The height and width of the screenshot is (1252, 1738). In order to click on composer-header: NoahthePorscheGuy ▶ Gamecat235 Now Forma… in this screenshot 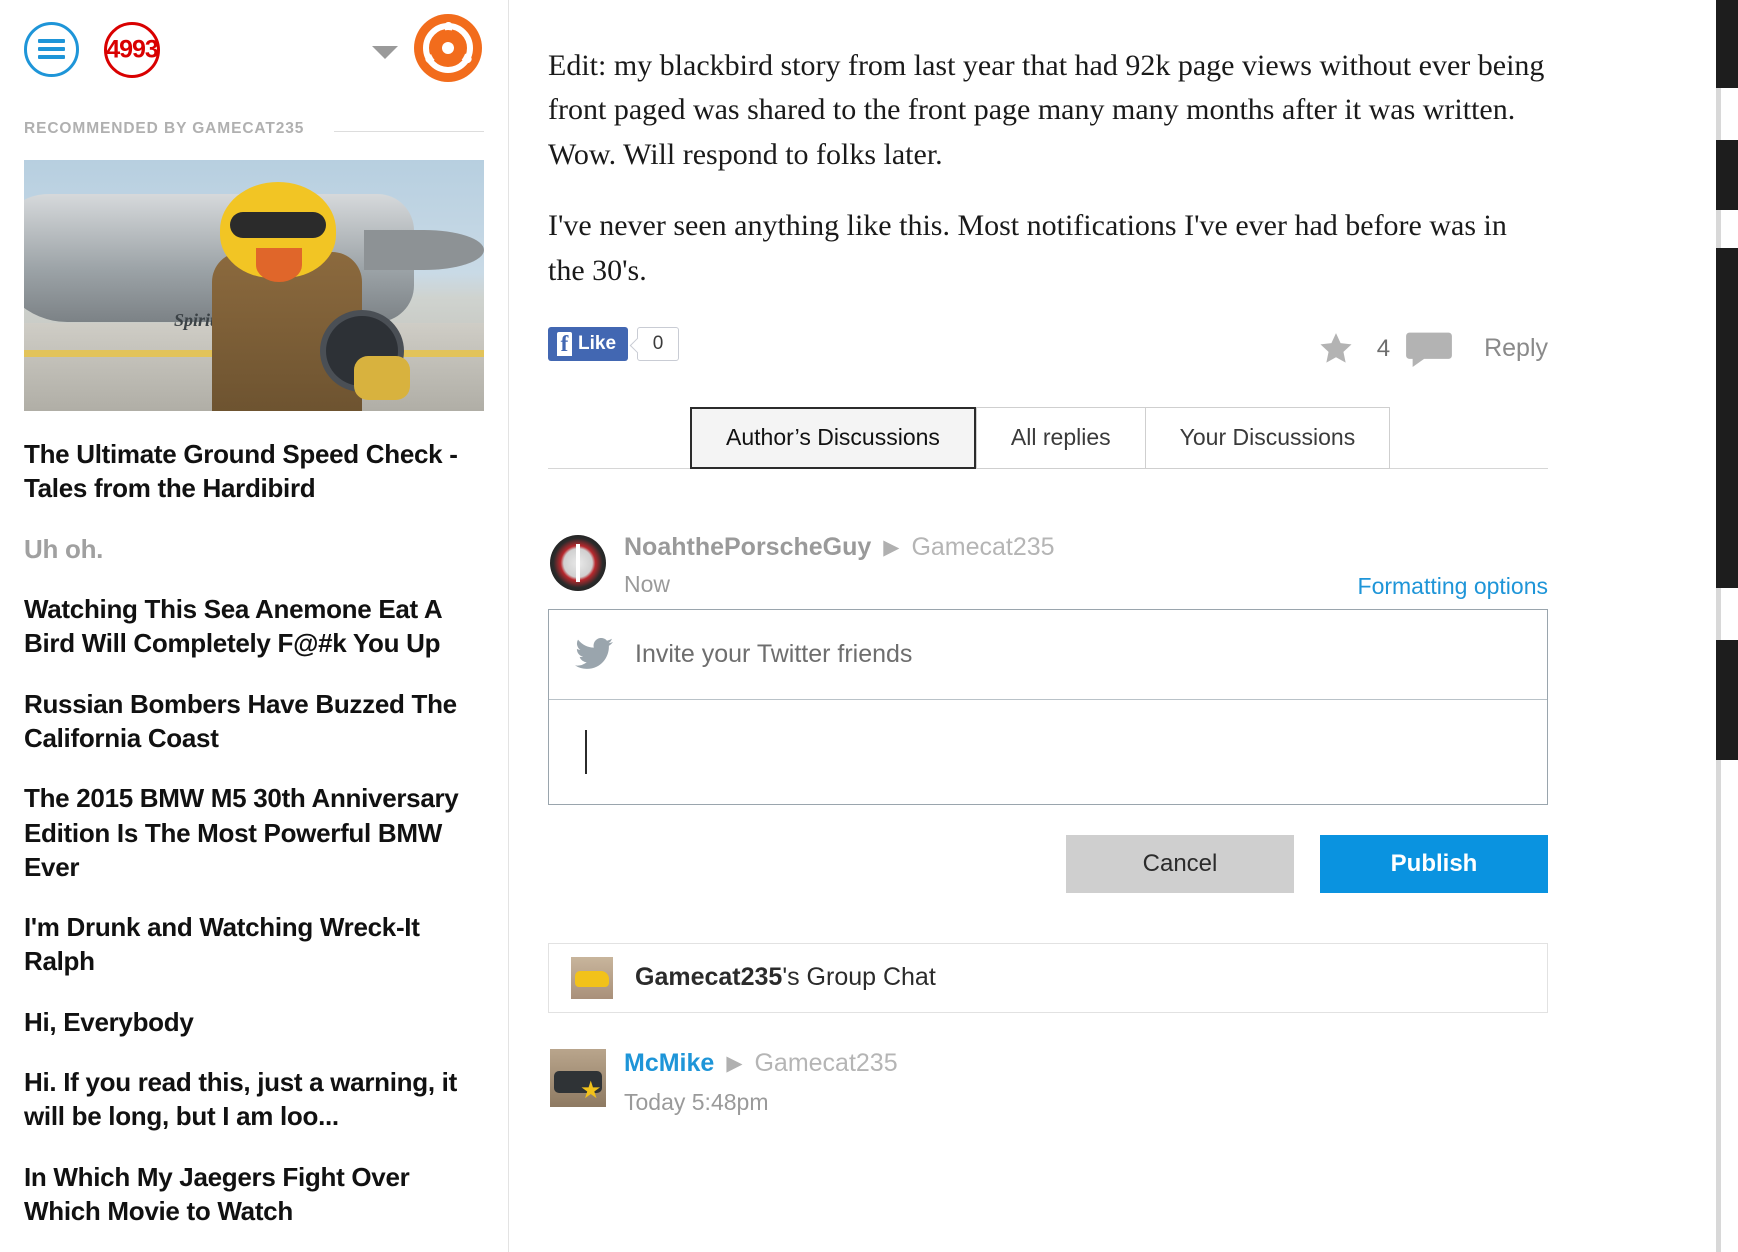, I will do `click(1048, 571)`.